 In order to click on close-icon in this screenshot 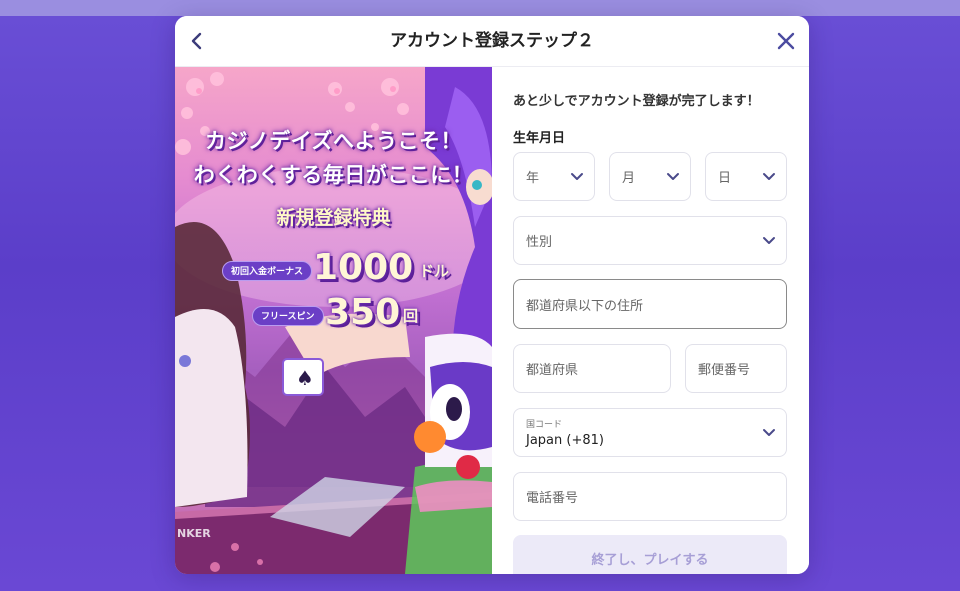, I will do `click(786, 41)`.